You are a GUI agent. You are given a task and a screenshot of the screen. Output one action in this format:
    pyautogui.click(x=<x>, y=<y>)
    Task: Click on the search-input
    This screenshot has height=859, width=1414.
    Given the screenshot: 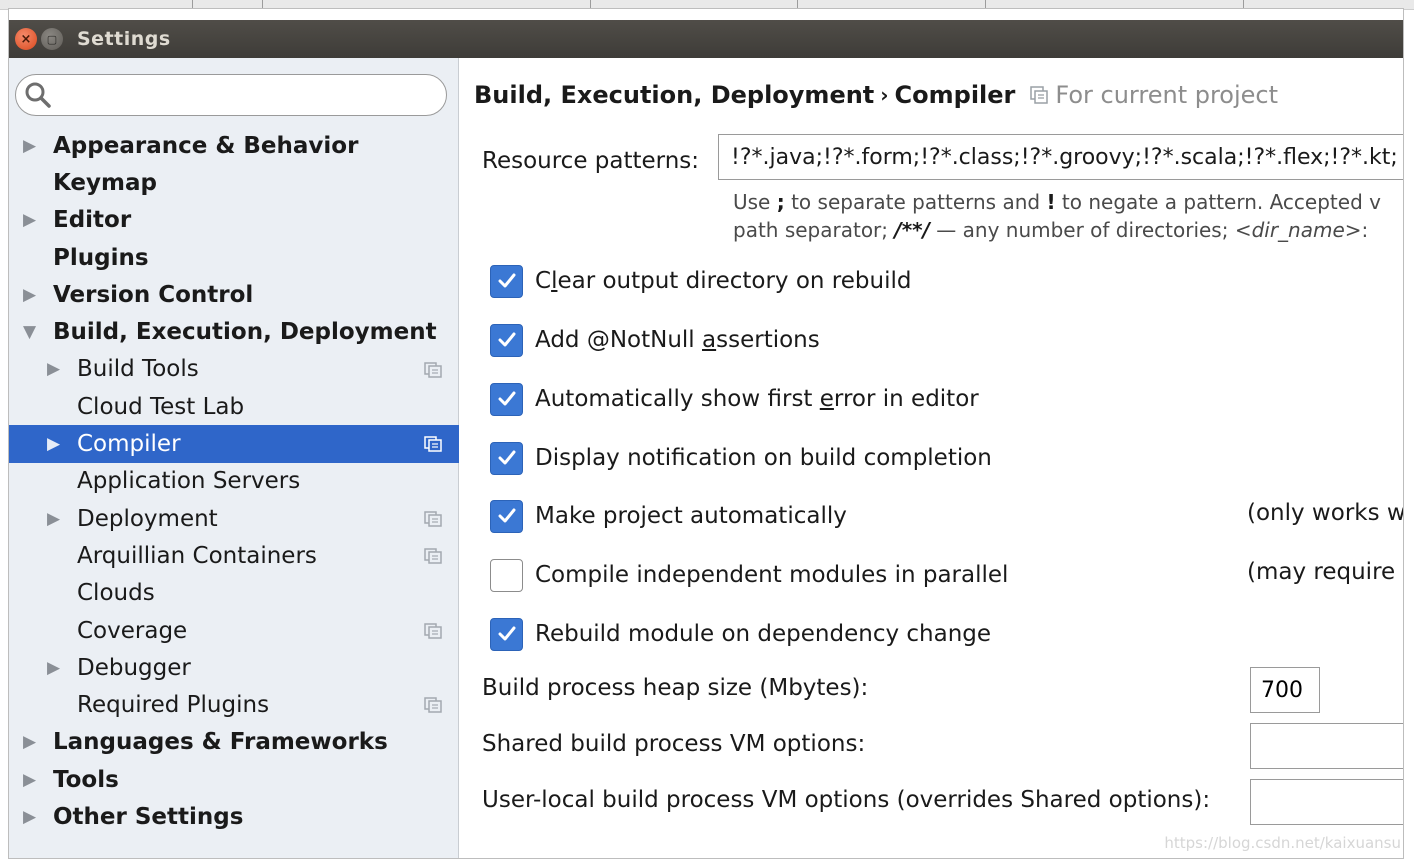 What is the action you would take?
    pyautogui.click(x=250, y=95)
    